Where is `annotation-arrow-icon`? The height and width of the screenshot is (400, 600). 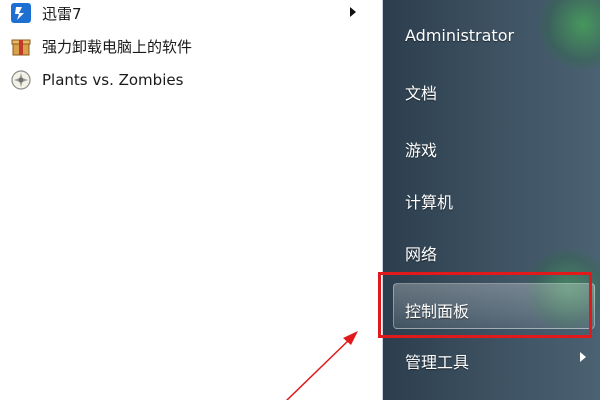
annotation-arrow-icon is located at coordinates (321, 365).